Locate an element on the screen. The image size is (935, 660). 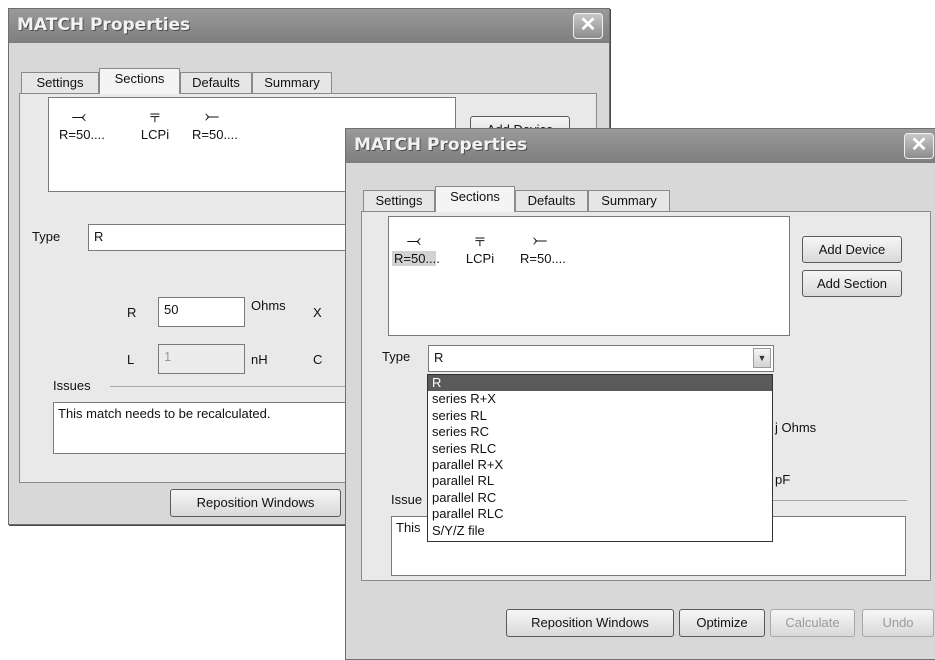
back-device-2-label: LCPi is located at coordinates (155, 134).